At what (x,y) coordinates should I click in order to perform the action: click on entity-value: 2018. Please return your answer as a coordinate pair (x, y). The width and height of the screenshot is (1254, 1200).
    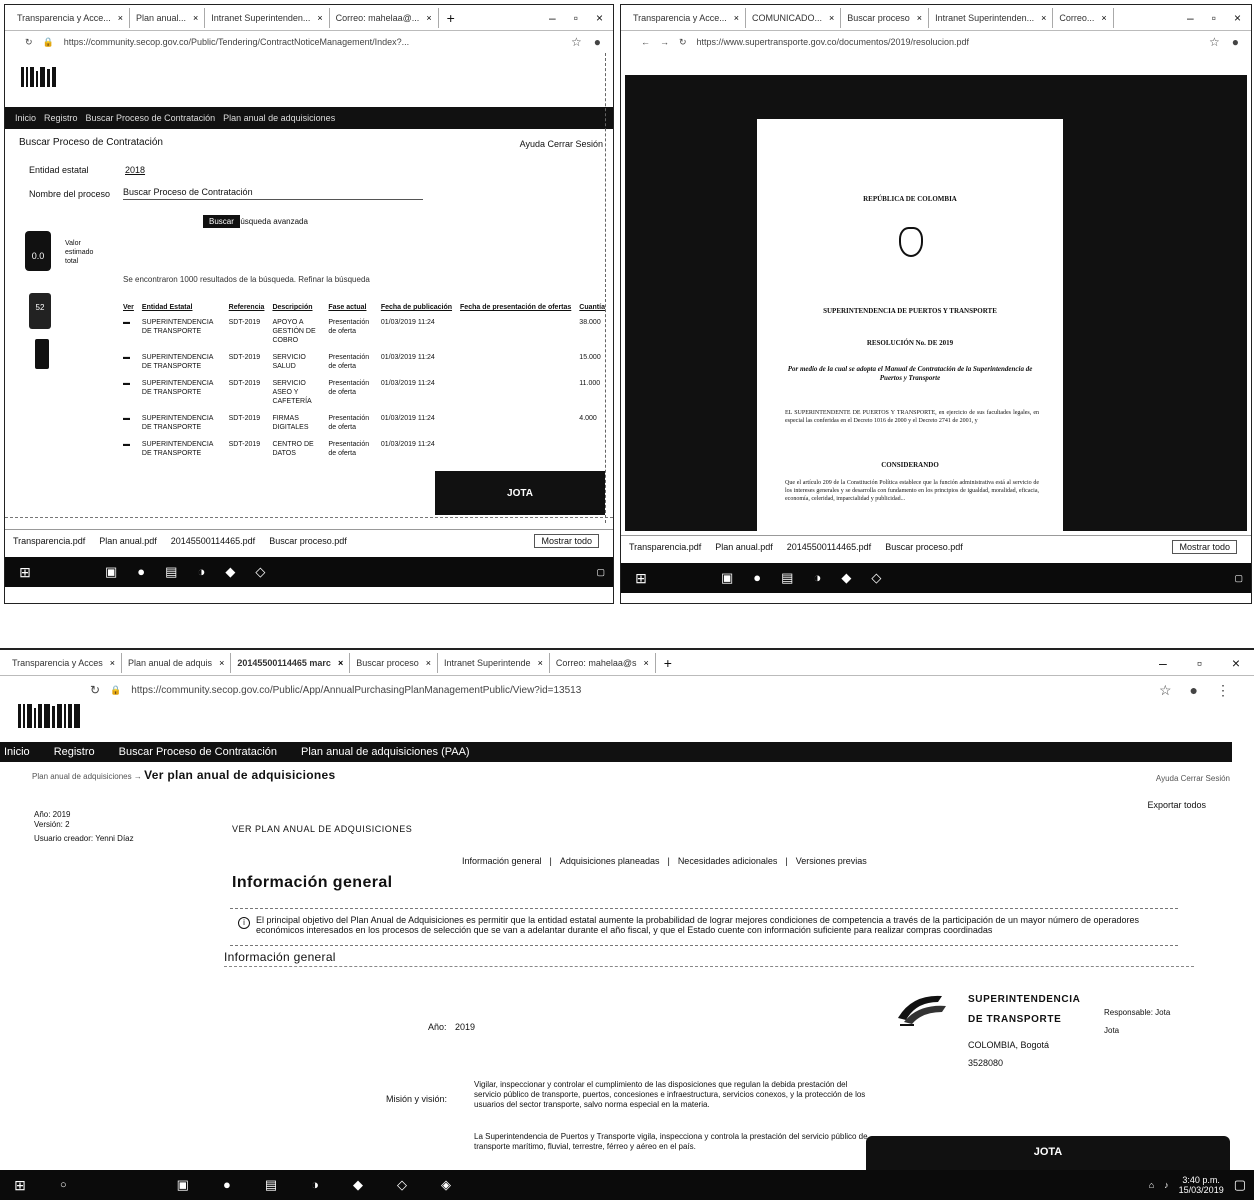
    Looking at the image, I should click on (135, 170).